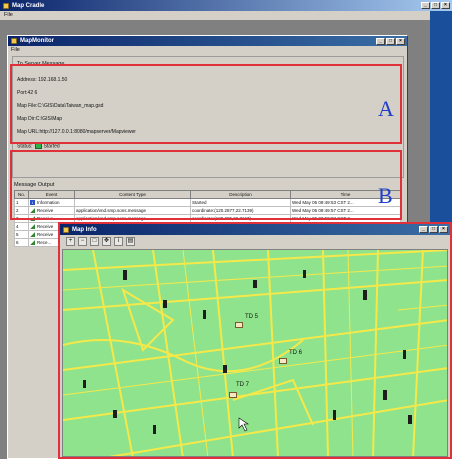  Describe the element at coordinates (84, 229) in the screenshot. I see `map-window-title: Map Info` at that location.